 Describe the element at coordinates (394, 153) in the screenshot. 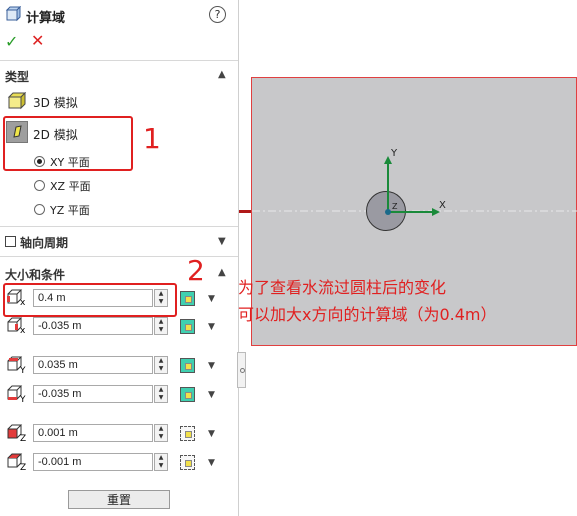

I see `axis-y-label: Y` at that location.